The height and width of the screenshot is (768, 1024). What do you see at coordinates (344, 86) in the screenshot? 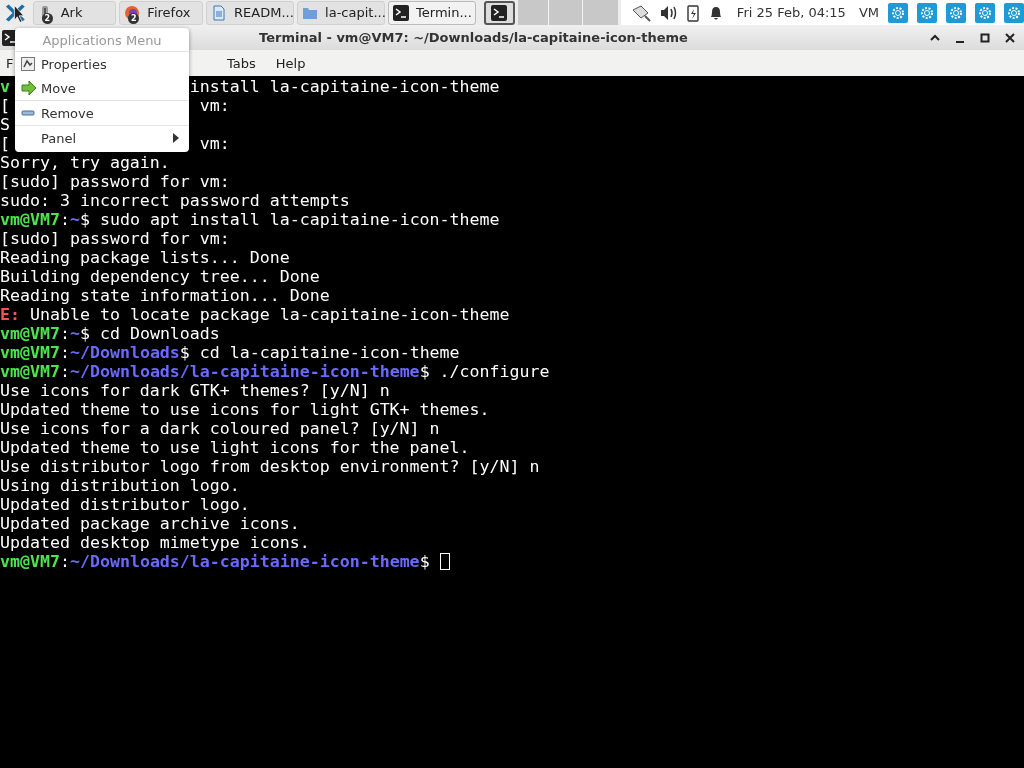
I see `terminal-text: install la-capitaine-icon-theme` at bounding box center [344, 86].